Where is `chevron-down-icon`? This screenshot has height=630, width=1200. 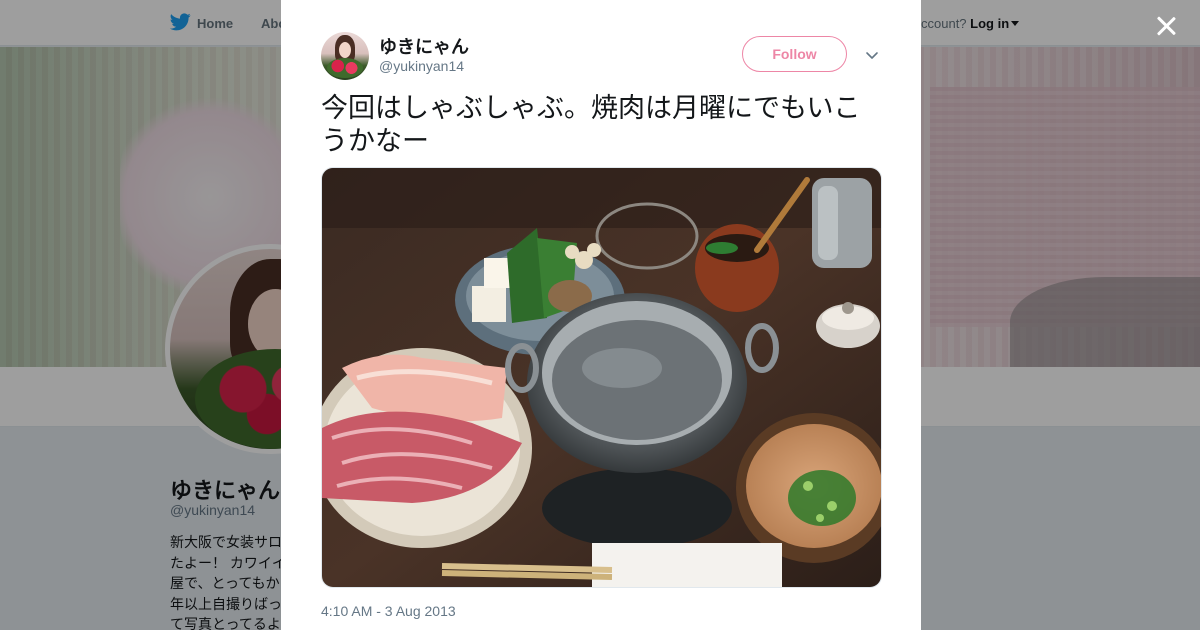 chevron-down-icon is located at coordinates (872, 55).